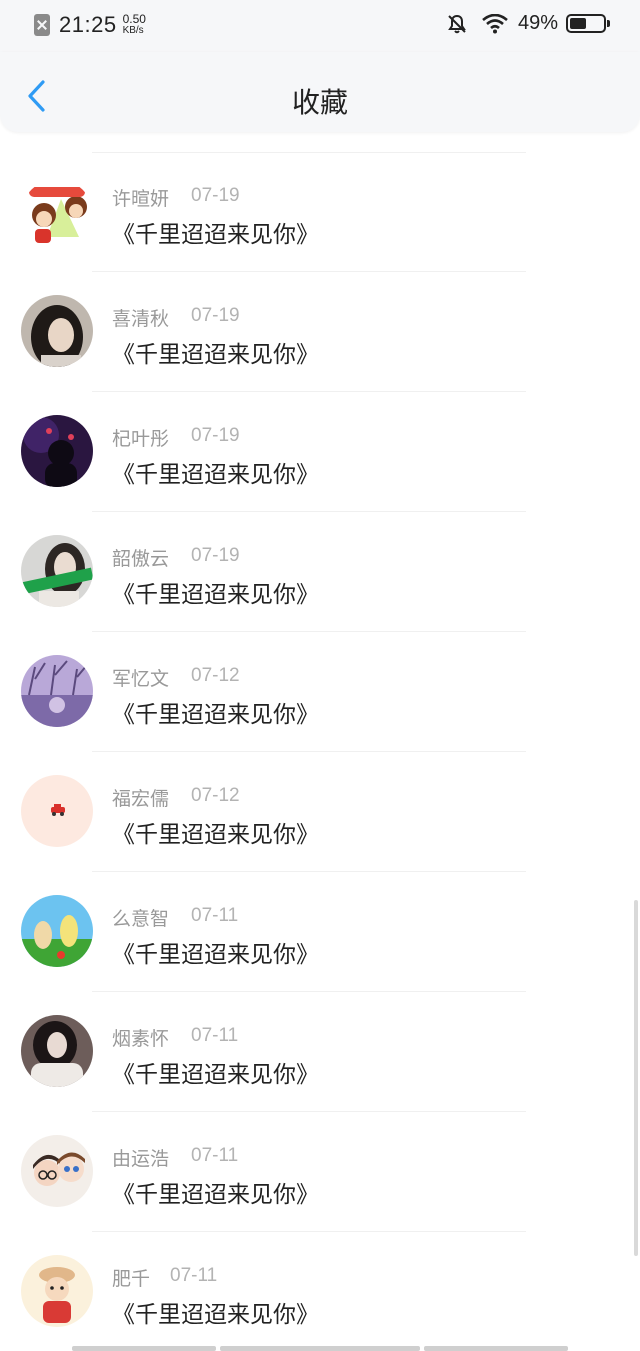  Describe the element at coordinates (141, 1159) in the screenshot. I see `author-name: 由运浩` at that location.